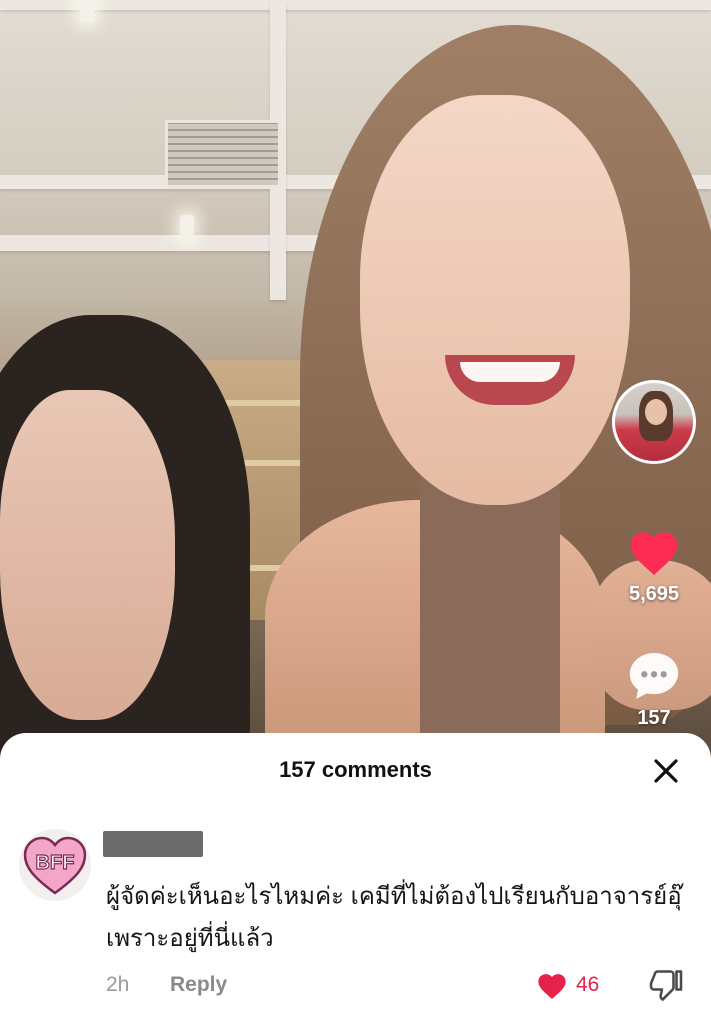 This screenshot has height=1024, width=711. Describe the element at coordinates (654, 718) in the screenshot. I see `comment-count: 157` at that location.